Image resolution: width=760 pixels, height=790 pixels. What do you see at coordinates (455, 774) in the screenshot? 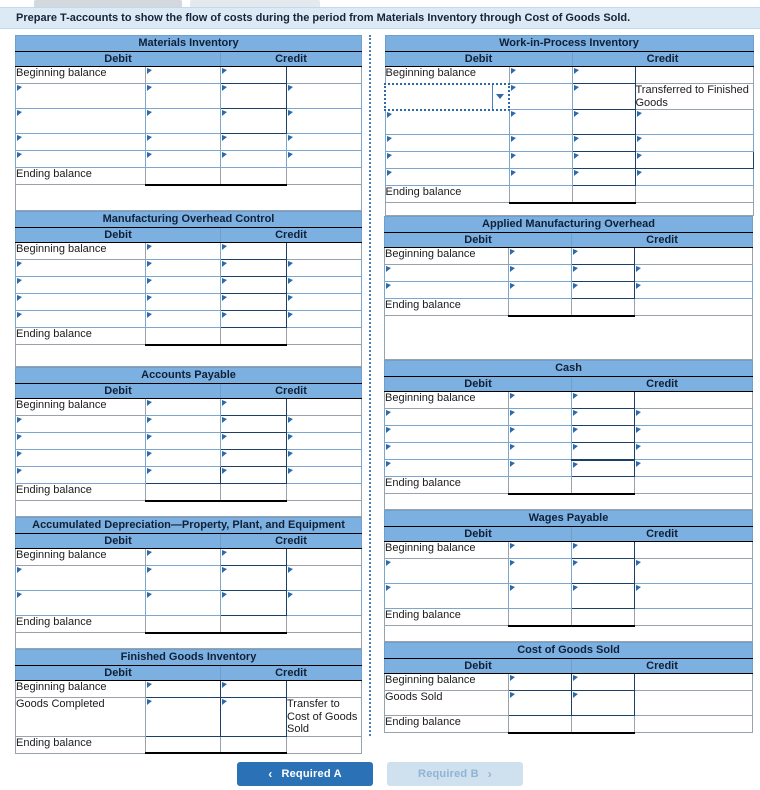
I see `required-b-button: Required B ›` at bounding box center [455, 774].